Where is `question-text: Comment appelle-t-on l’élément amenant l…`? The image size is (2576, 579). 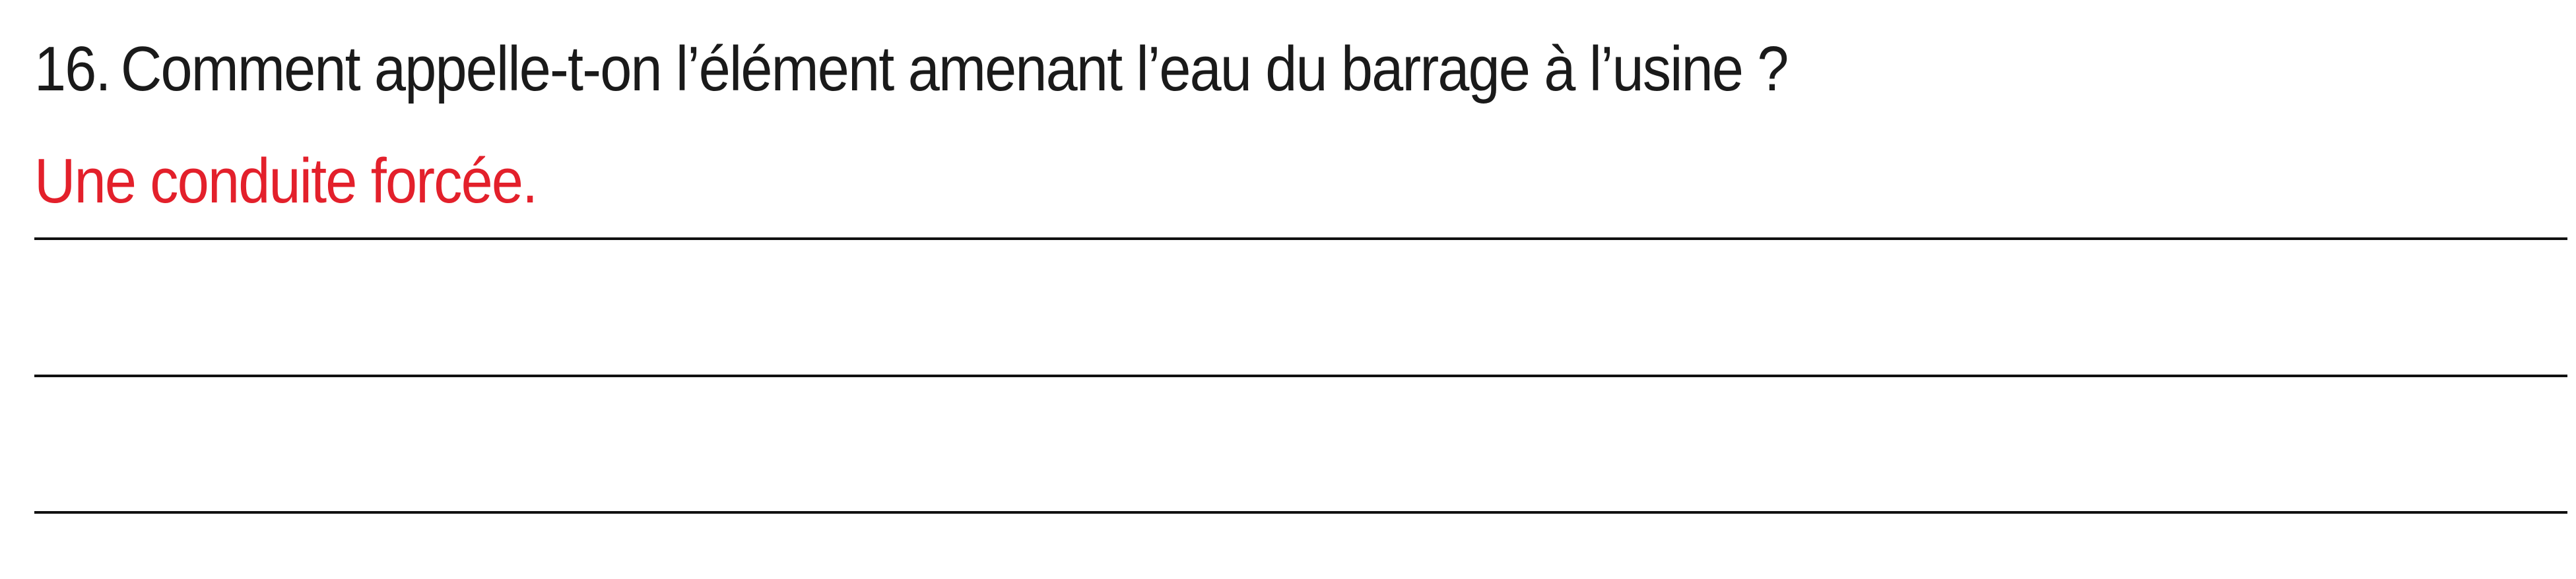 question-text: Comment appelle-t-on l’élément amenant l… is located at coordinates (954, 69).